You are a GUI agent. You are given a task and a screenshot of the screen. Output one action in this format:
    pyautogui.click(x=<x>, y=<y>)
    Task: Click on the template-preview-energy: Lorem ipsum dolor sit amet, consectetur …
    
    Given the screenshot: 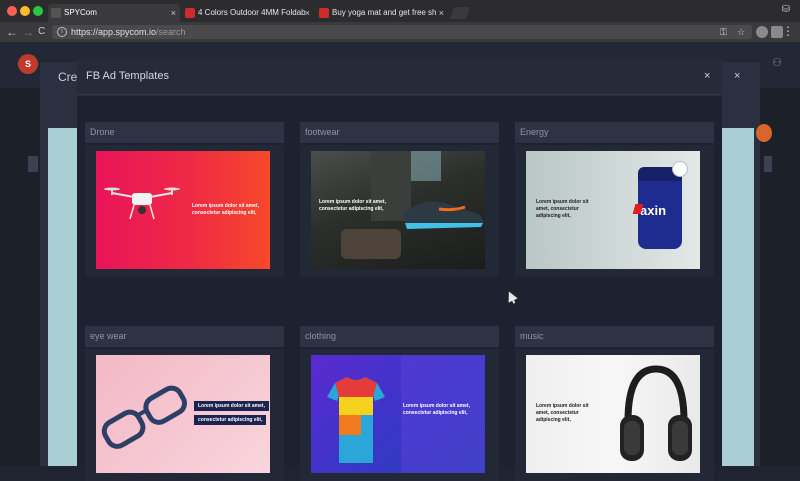 What is the action you would take?
    pyautogui.click(x=613, y=210)
    